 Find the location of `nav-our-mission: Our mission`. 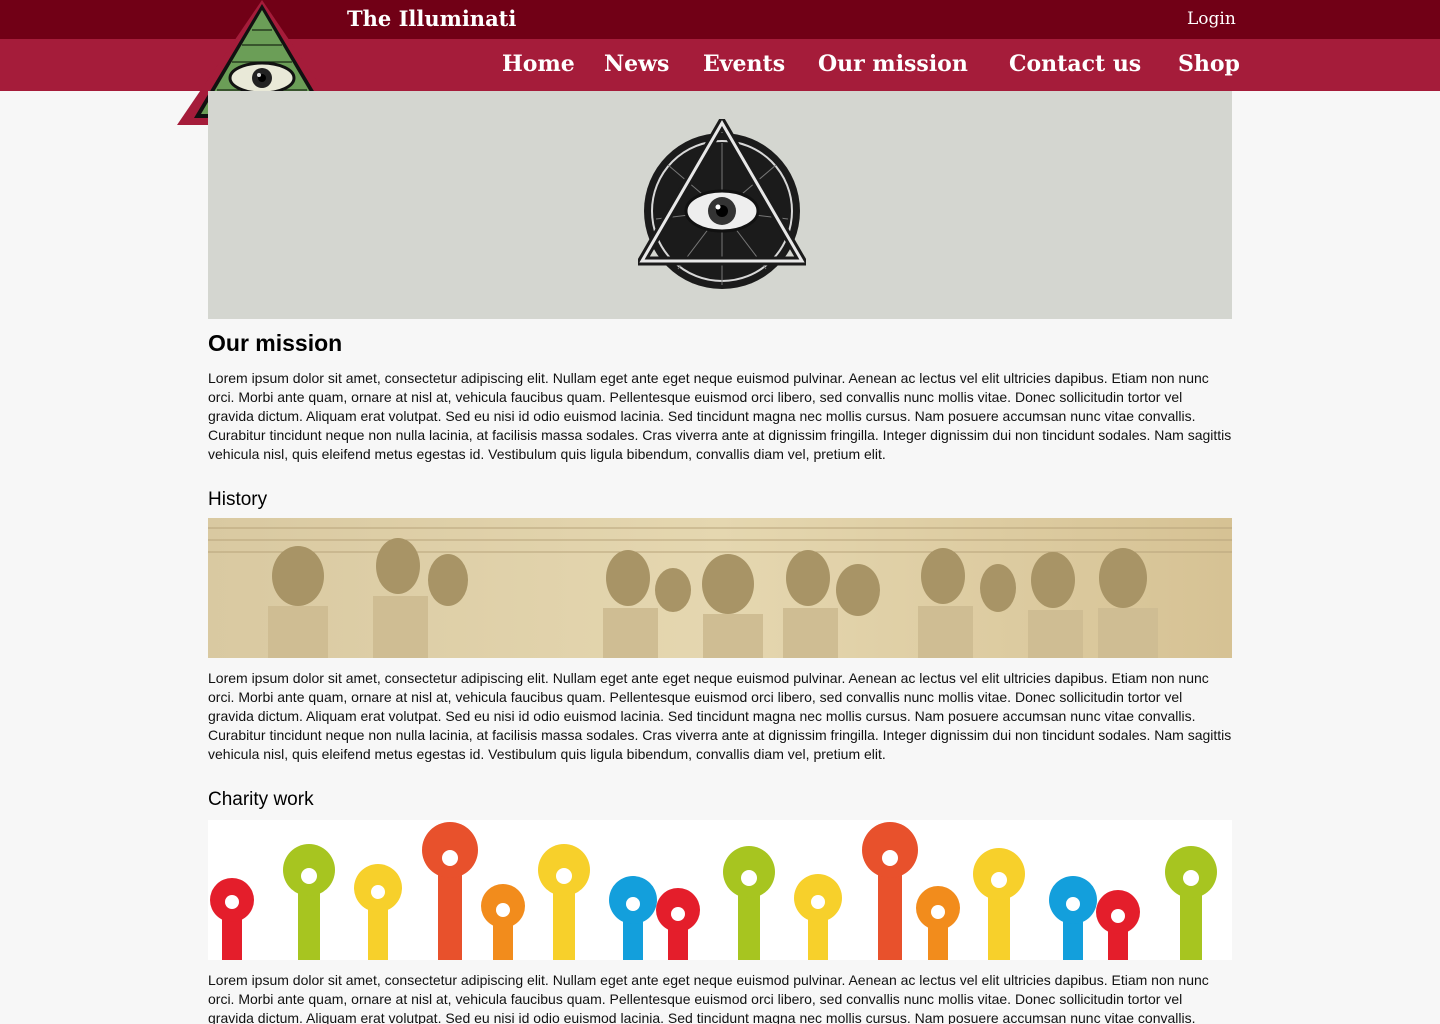

nav-our-mission: Our mission is located at coordinates (893, 64).